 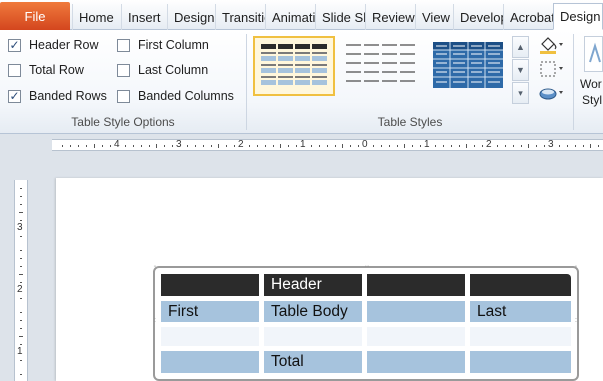 I want to click on borders-icon, so click(x=551, y=69).